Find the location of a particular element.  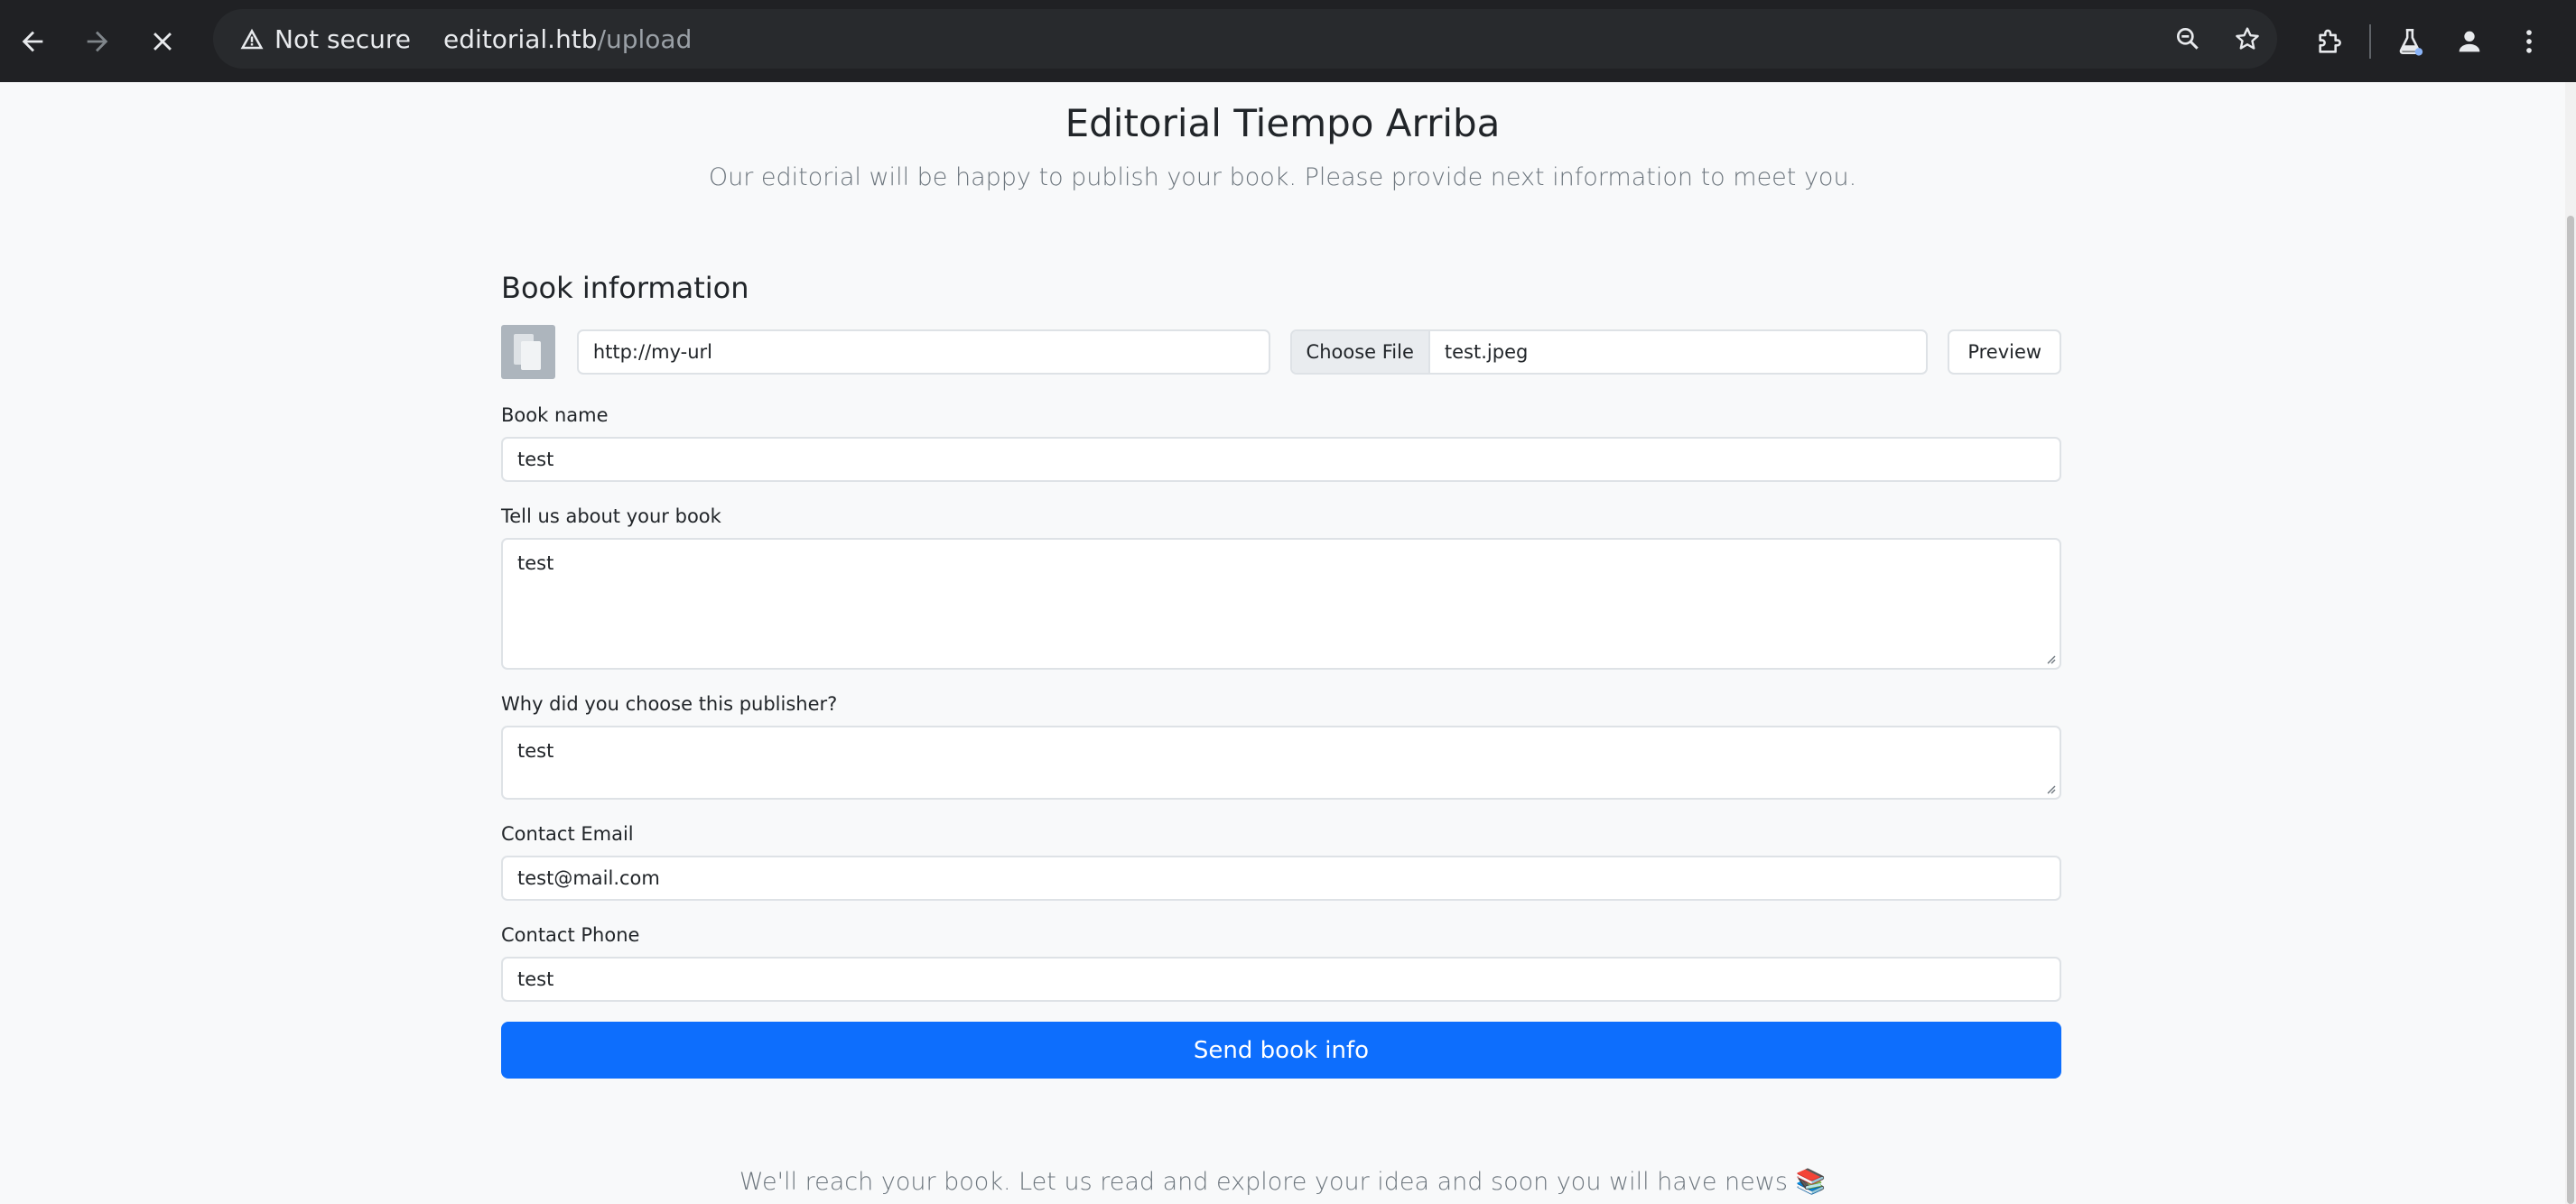

book-name-input: test is located at coordinates (1281, 459).